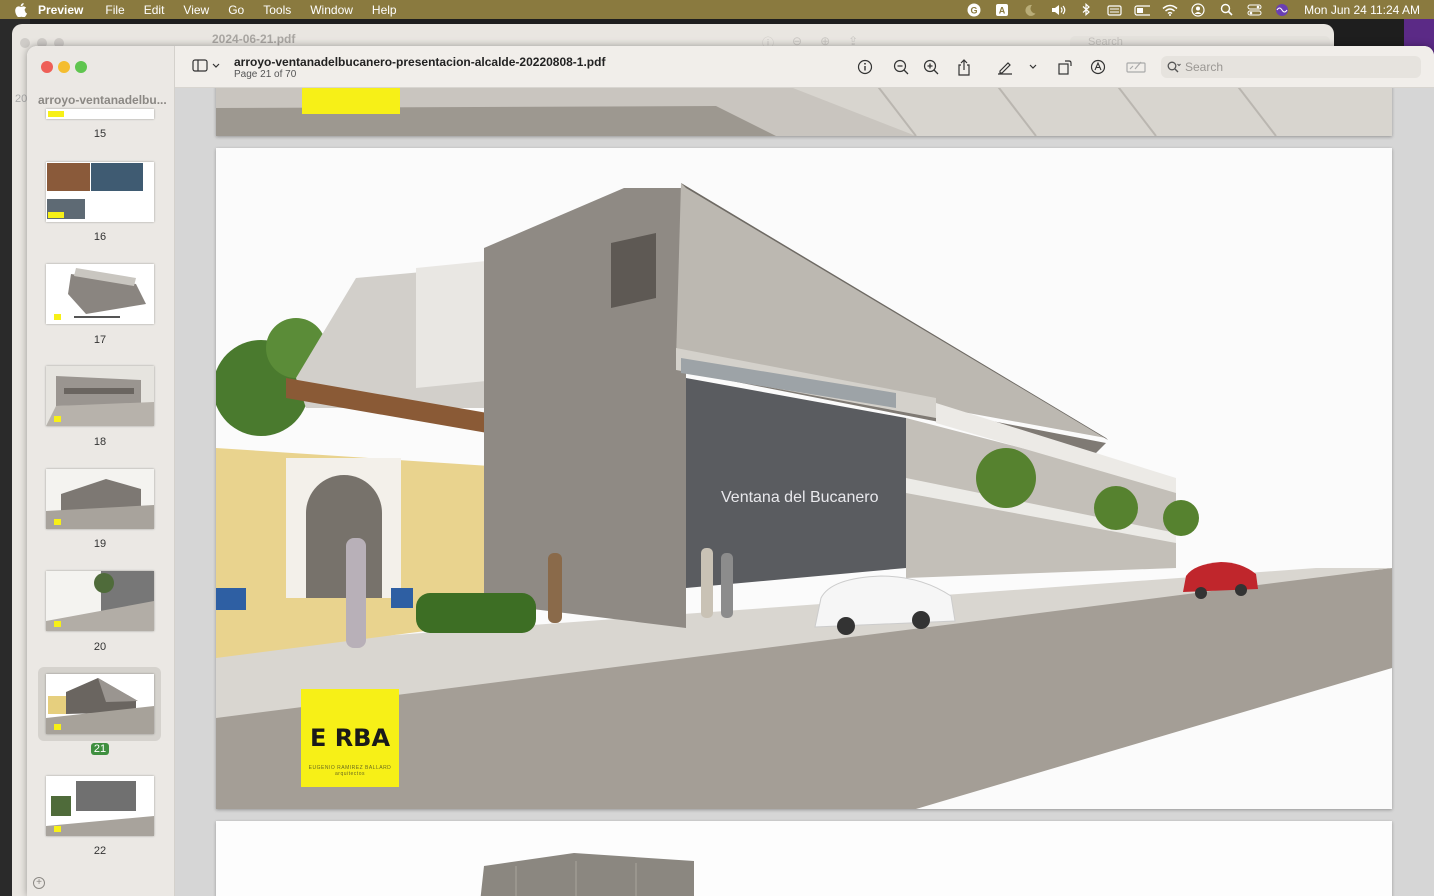  What do you see at coordinates (100, 442) in the screenshot?
I see `thumbnail-label: 18` at bounding box center [100, 442].